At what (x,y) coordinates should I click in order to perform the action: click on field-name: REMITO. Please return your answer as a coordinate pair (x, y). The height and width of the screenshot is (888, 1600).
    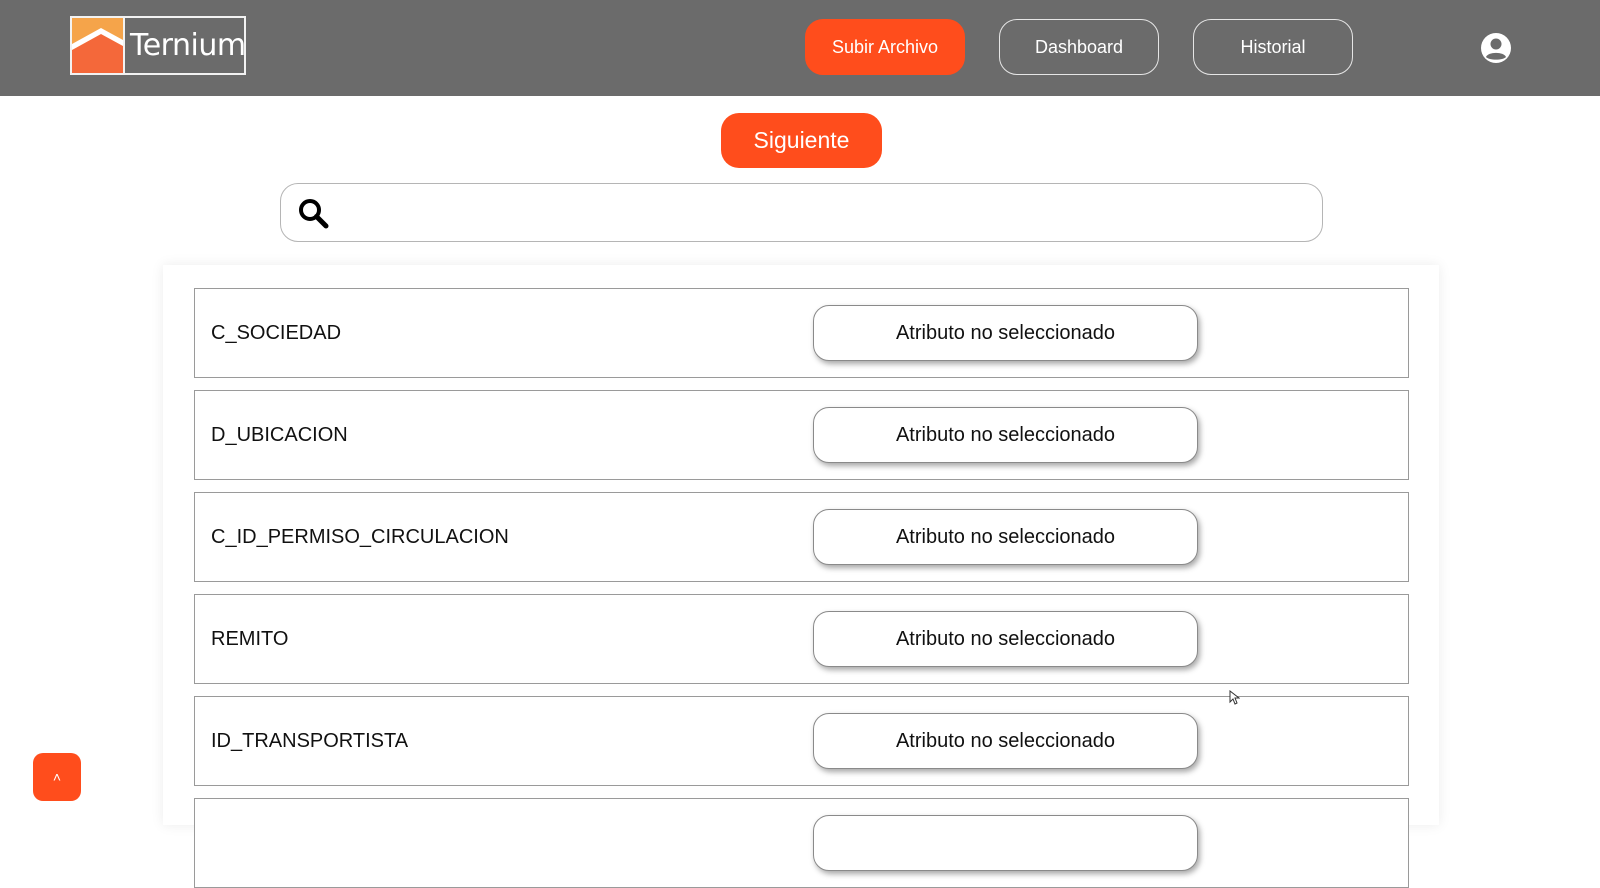
    Looking at the image, I should click on (250, 639).